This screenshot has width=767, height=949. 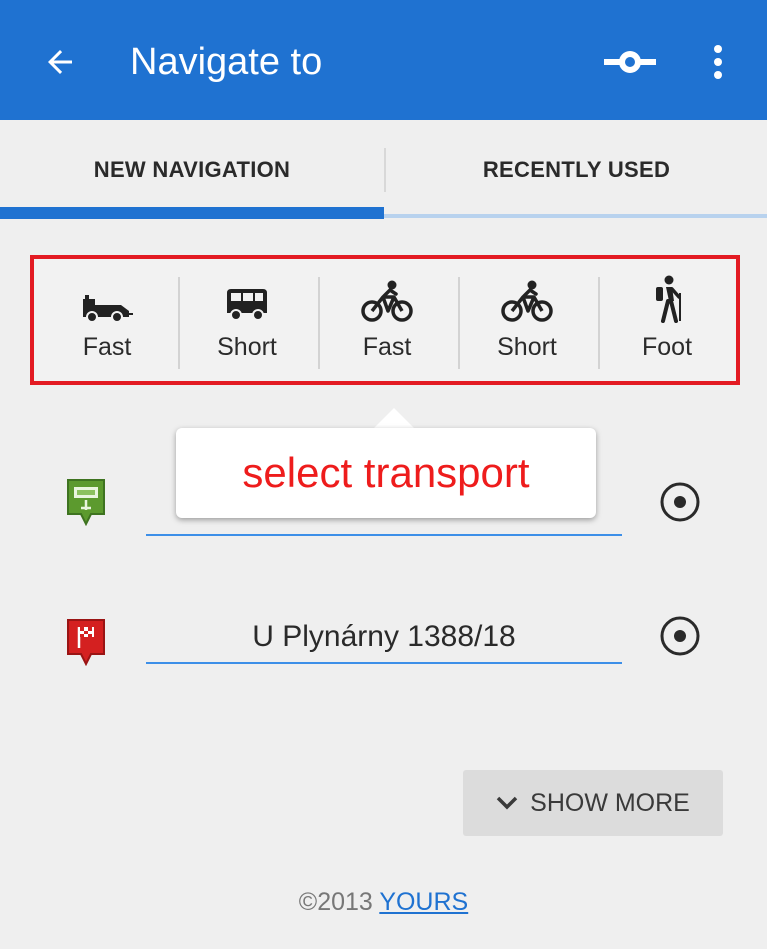 I want to click on transport-selector: Fast Short Fast Short Foot, so click(x=385, y=320).